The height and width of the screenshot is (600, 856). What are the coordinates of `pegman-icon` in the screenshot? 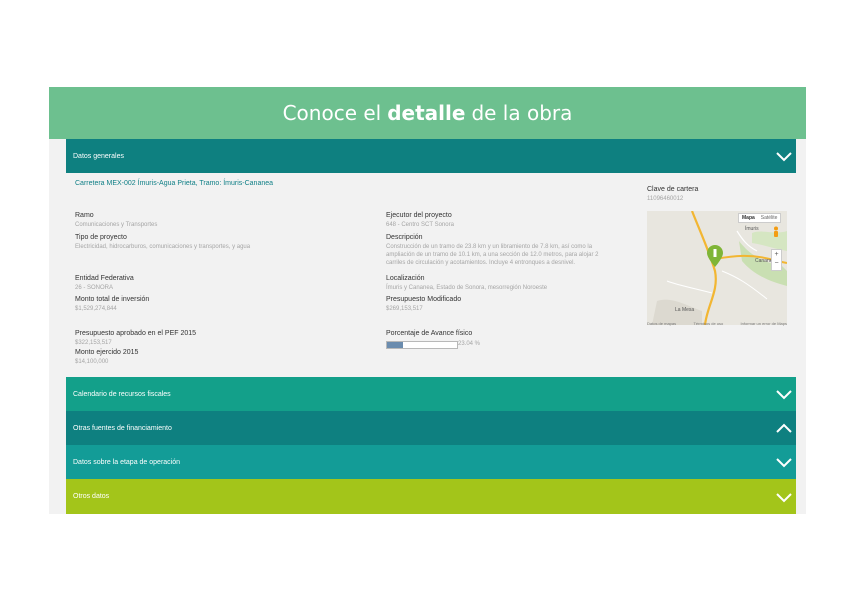 It's located at (776, 234).